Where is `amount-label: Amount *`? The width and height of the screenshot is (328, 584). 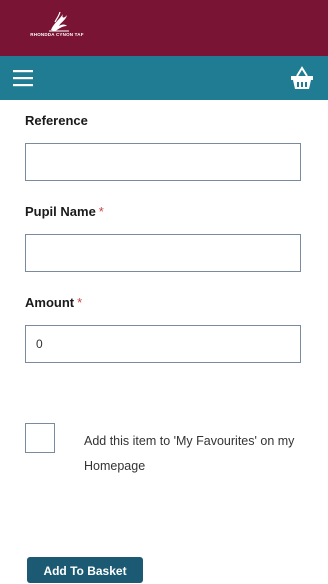 amount-label: Amount * is located at coordinates (53, 302).